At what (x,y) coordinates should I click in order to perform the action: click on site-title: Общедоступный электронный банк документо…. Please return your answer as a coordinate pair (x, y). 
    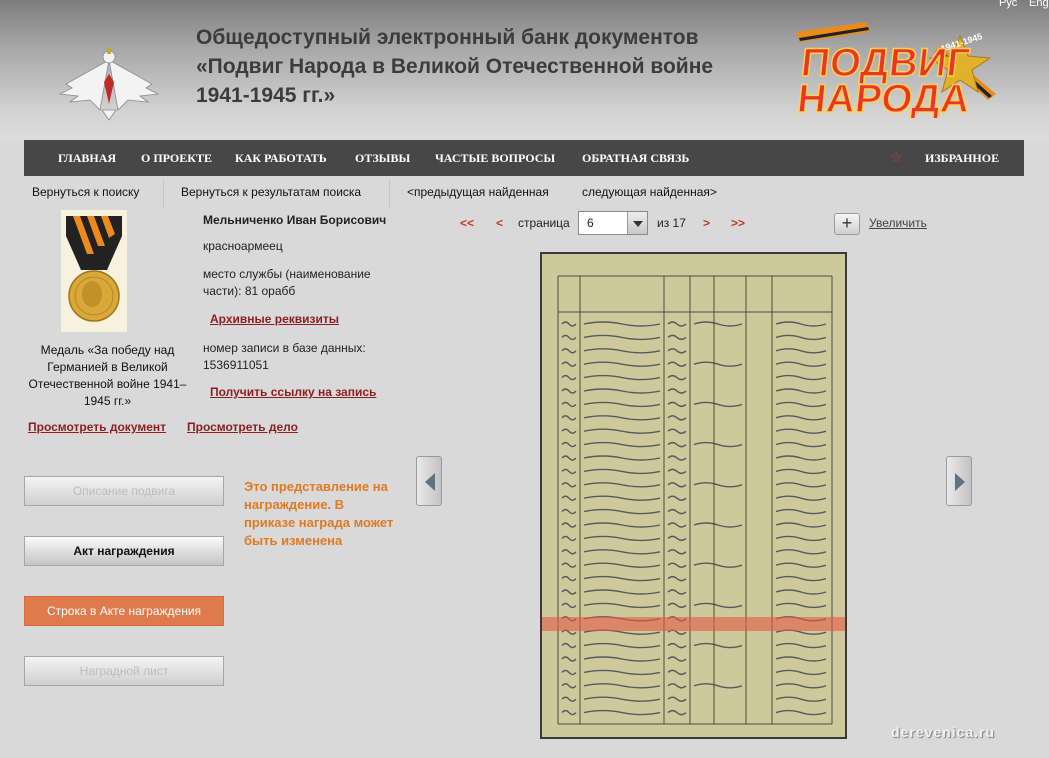
    Looking at the image, I should click on (455, 66).